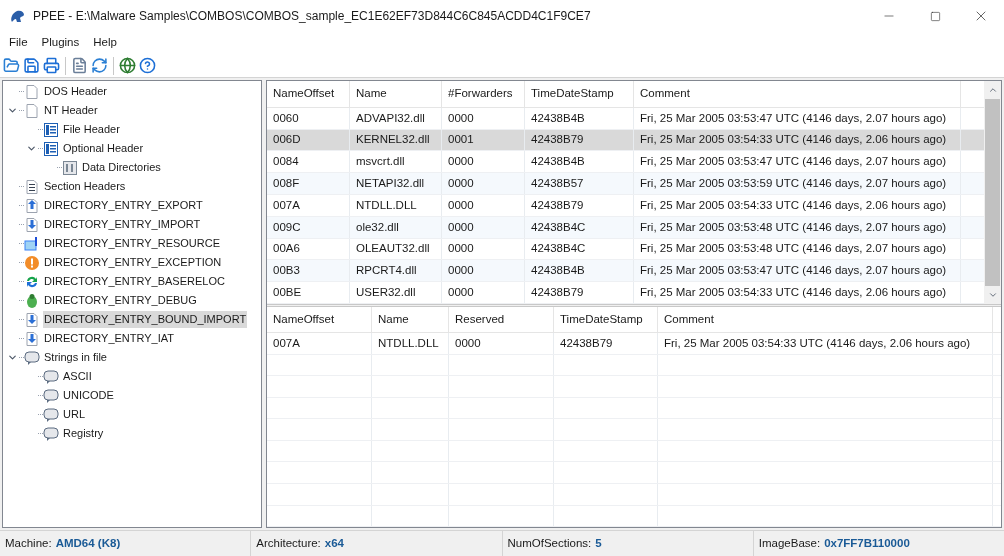  What do you see at coordinates (308, 249) in the screenshot?
I see `table-cell: 00A6` at bounding box center [308, 249].